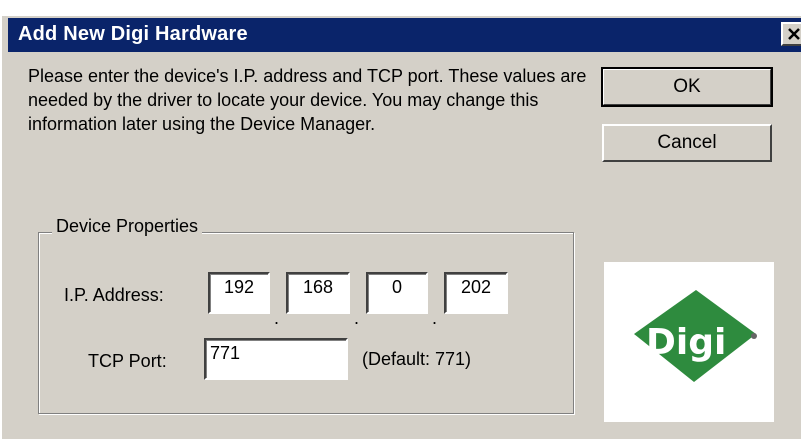 The width and height of the screenshot is (801, 439). What do you see at coordinates (127, 226) in the screenshot?
I see `device-properties-label: Device Properties` at bounding box center [127, 226].